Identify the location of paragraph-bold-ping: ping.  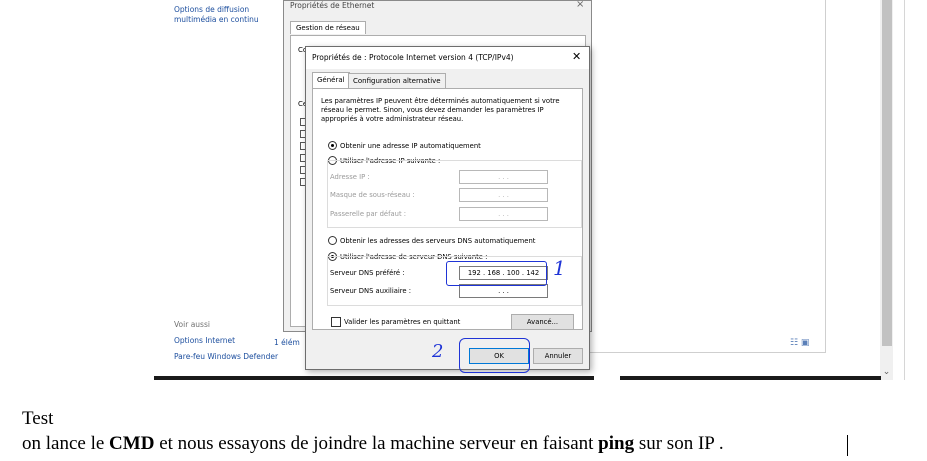
(616, 443).